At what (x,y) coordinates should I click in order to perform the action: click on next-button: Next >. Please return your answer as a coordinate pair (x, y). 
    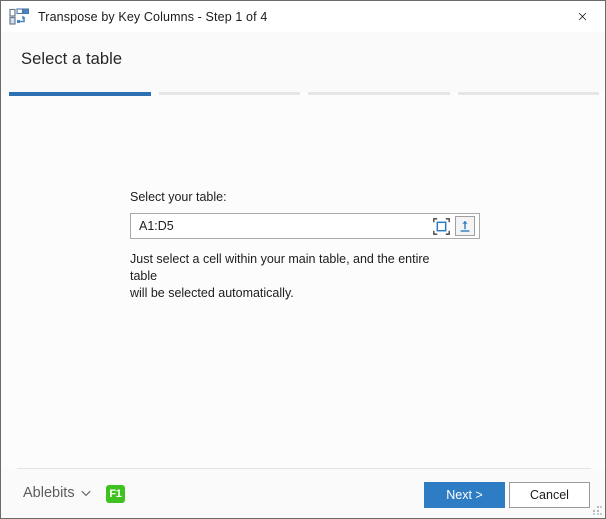
    Looking at the image, I should click on (464, 495).